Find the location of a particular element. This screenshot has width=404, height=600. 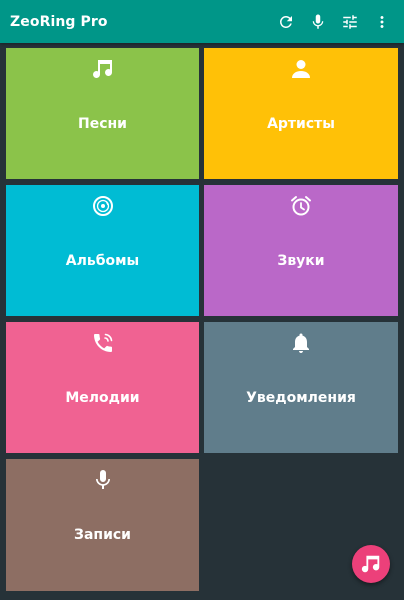

toolbar-actions is located at coordinates (334, 22).